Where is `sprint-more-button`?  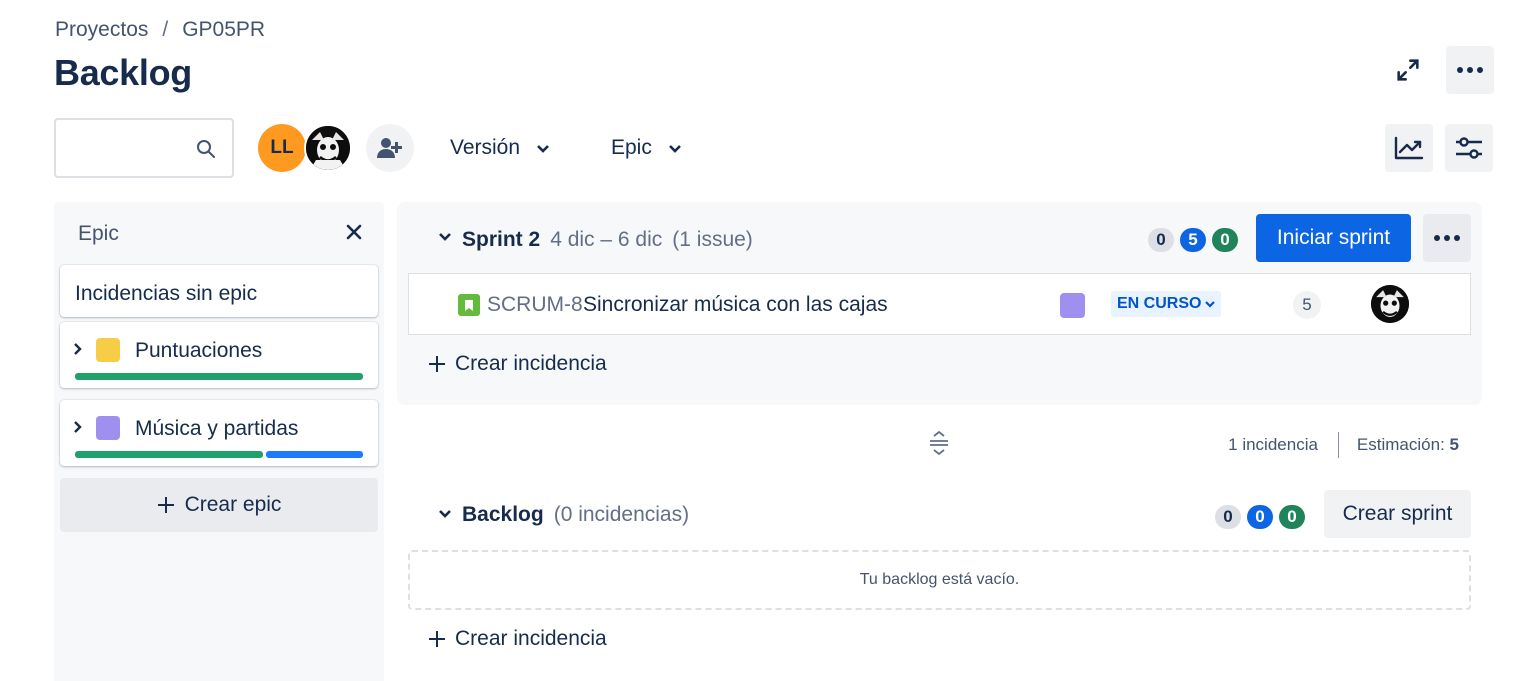
sprint-more-button is located at coordinates (1447, 238).